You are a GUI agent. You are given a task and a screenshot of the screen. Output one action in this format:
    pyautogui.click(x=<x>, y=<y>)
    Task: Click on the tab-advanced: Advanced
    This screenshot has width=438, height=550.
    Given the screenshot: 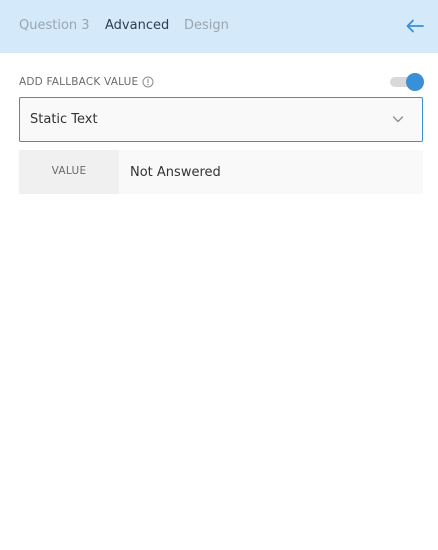 What is the action you would take?
    pyautogui.click(x=137, y=26)
    